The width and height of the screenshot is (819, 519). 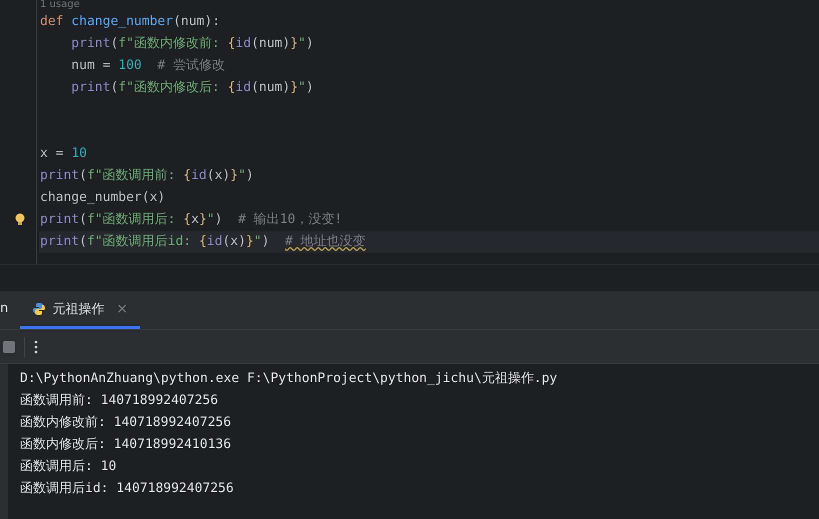 I want to click on code-line: print(f"函数内修改后: {id(num)}"), so click(x=192, y=88).